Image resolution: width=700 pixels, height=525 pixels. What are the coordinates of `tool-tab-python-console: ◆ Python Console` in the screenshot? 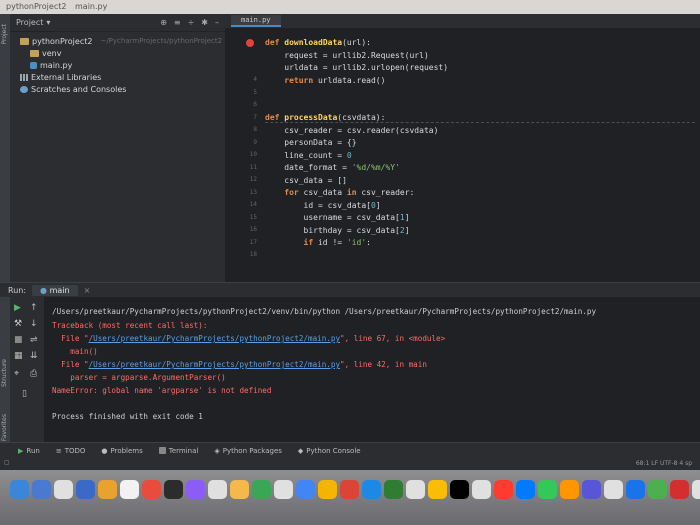 It's located at (329, 451).